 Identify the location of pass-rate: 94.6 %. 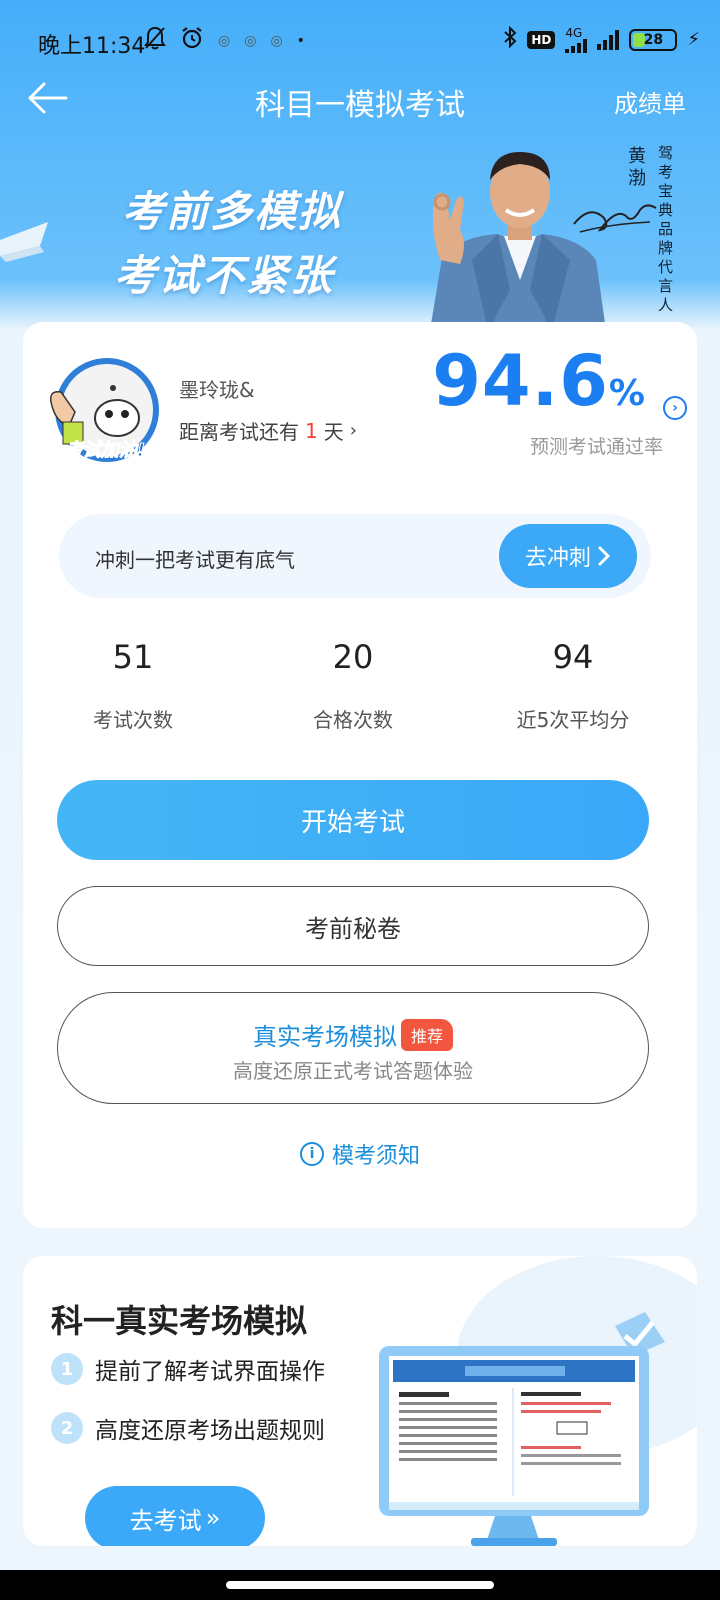
(538, 381).